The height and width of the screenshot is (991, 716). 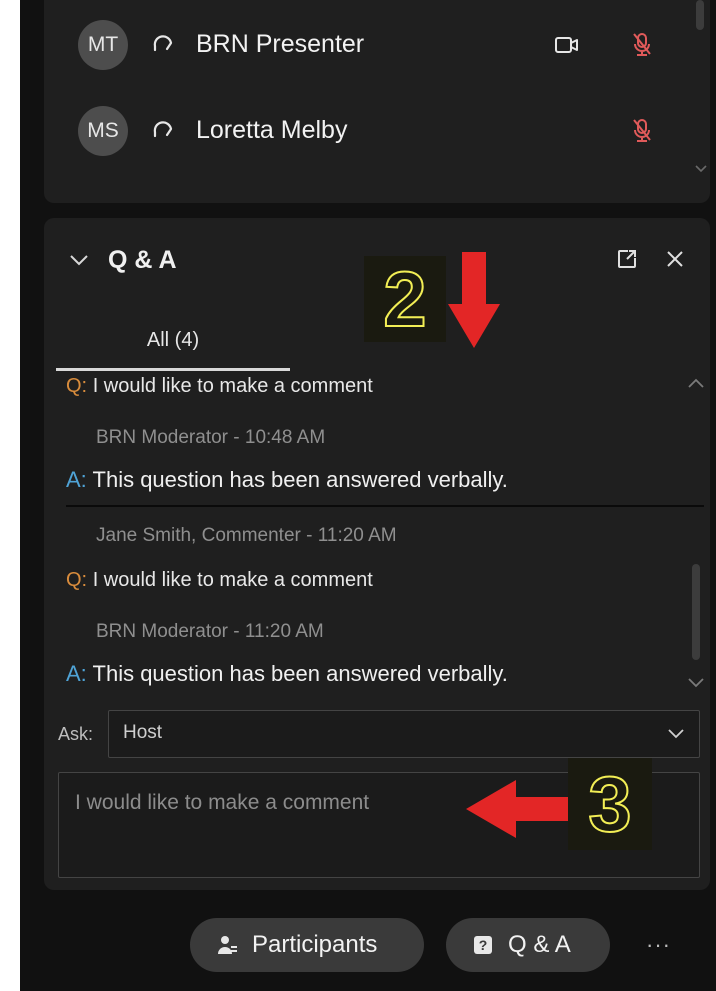 I want to click on participant-row: MT BRN Presenter, so click(x=377, y=45).